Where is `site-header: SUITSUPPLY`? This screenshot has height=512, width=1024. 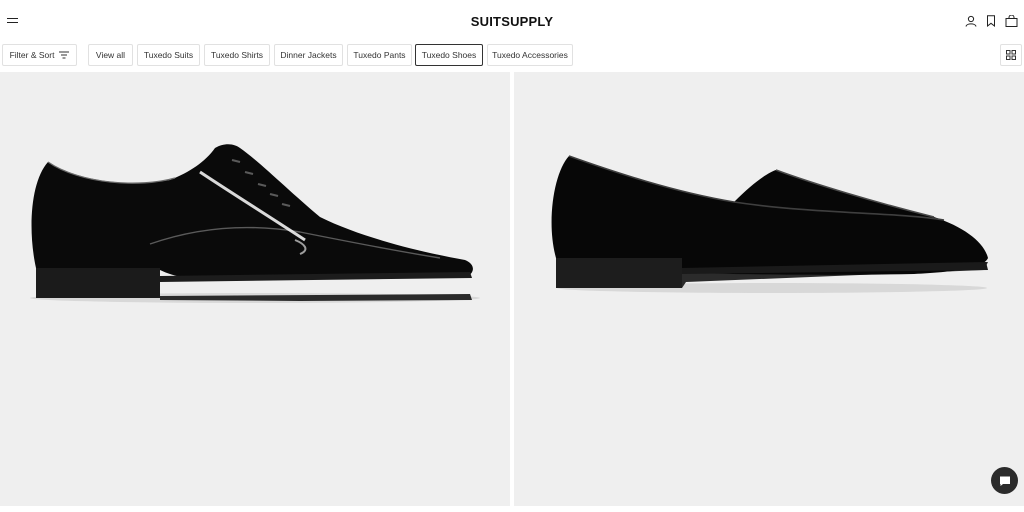 site-header: SUITSUPPLY is located at coordinates (512, 22).